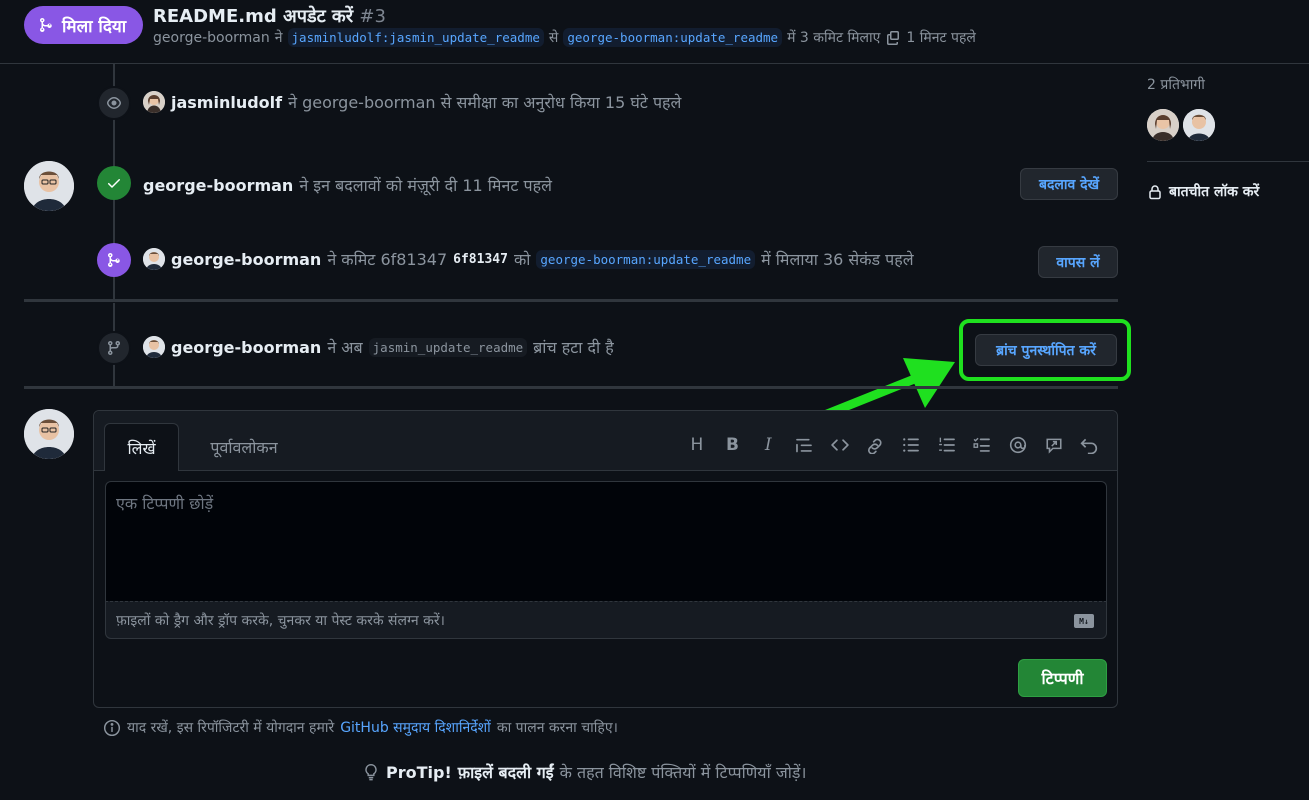  Describe the element at coordinates (911, 445) in the screenshot. I see `bullet-list-icon` at that location.